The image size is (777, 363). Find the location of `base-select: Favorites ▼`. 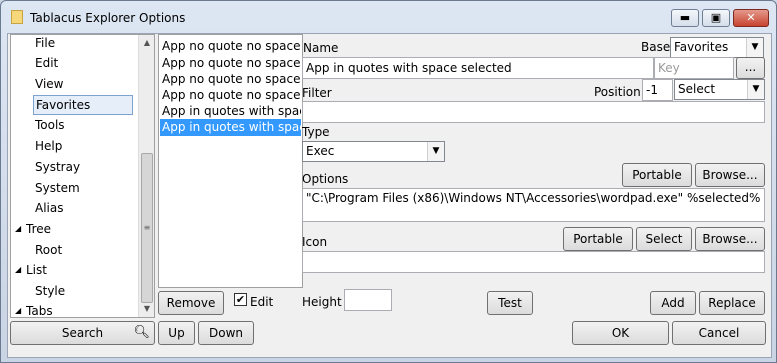

base-select: Favorites ▼ is located at coordinates (717, 47).